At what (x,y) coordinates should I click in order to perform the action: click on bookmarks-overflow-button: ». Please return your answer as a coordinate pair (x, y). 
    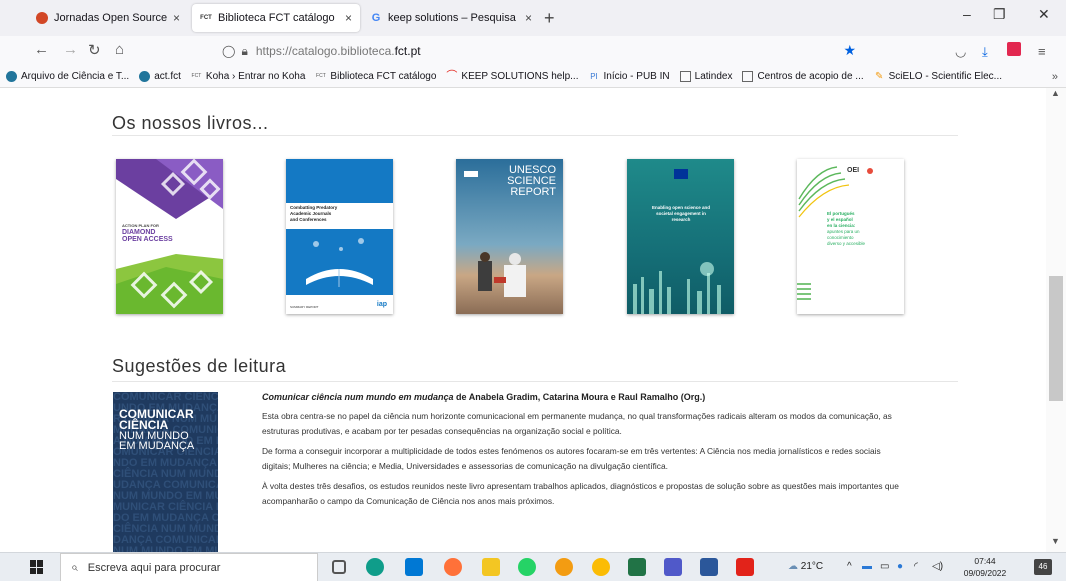
    Looking at the image, I should click on (1055, 77).